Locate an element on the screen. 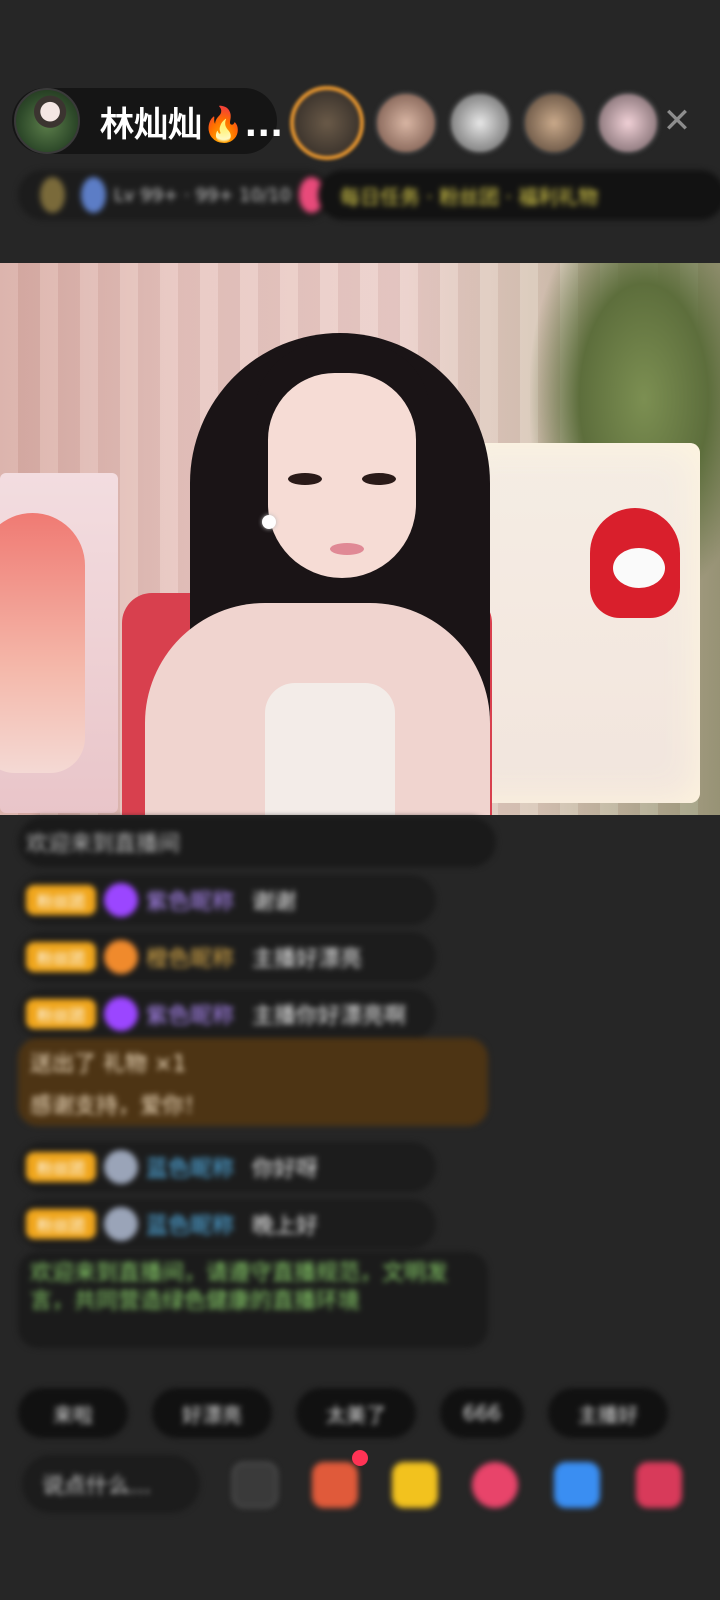  system-notice: 欢迎来到直播间，请遵守直播规范，文明发言，共同营造绿色健康的直播环境 is located at coordinates (253, 1300).